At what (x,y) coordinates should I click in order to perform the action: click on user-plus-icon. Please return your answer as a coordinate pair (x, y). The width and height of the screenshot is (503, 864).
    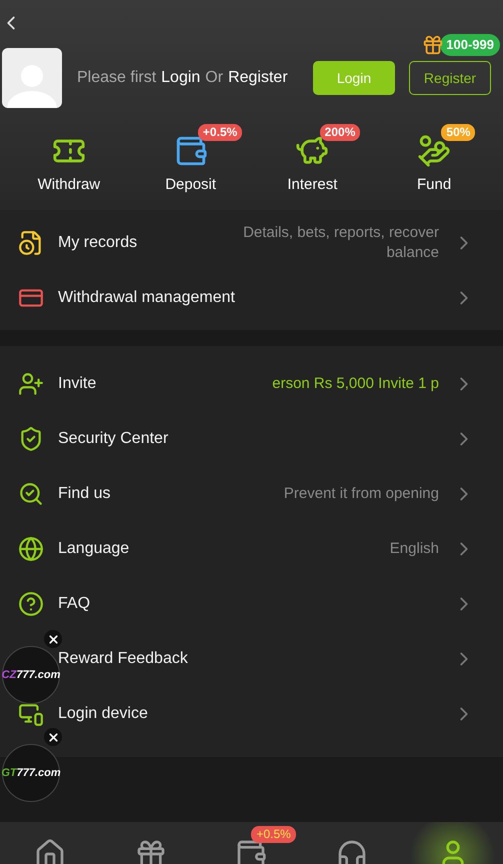
    Looking at the image, I should click on (31, 383).